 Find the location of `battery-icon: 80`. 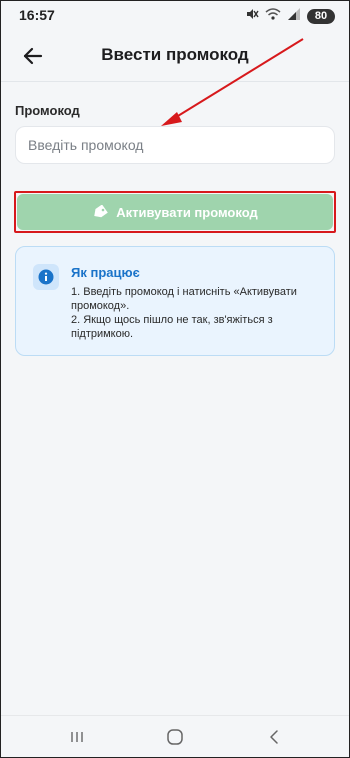

battery-icon: 80 is located at coordinates (321, 16).